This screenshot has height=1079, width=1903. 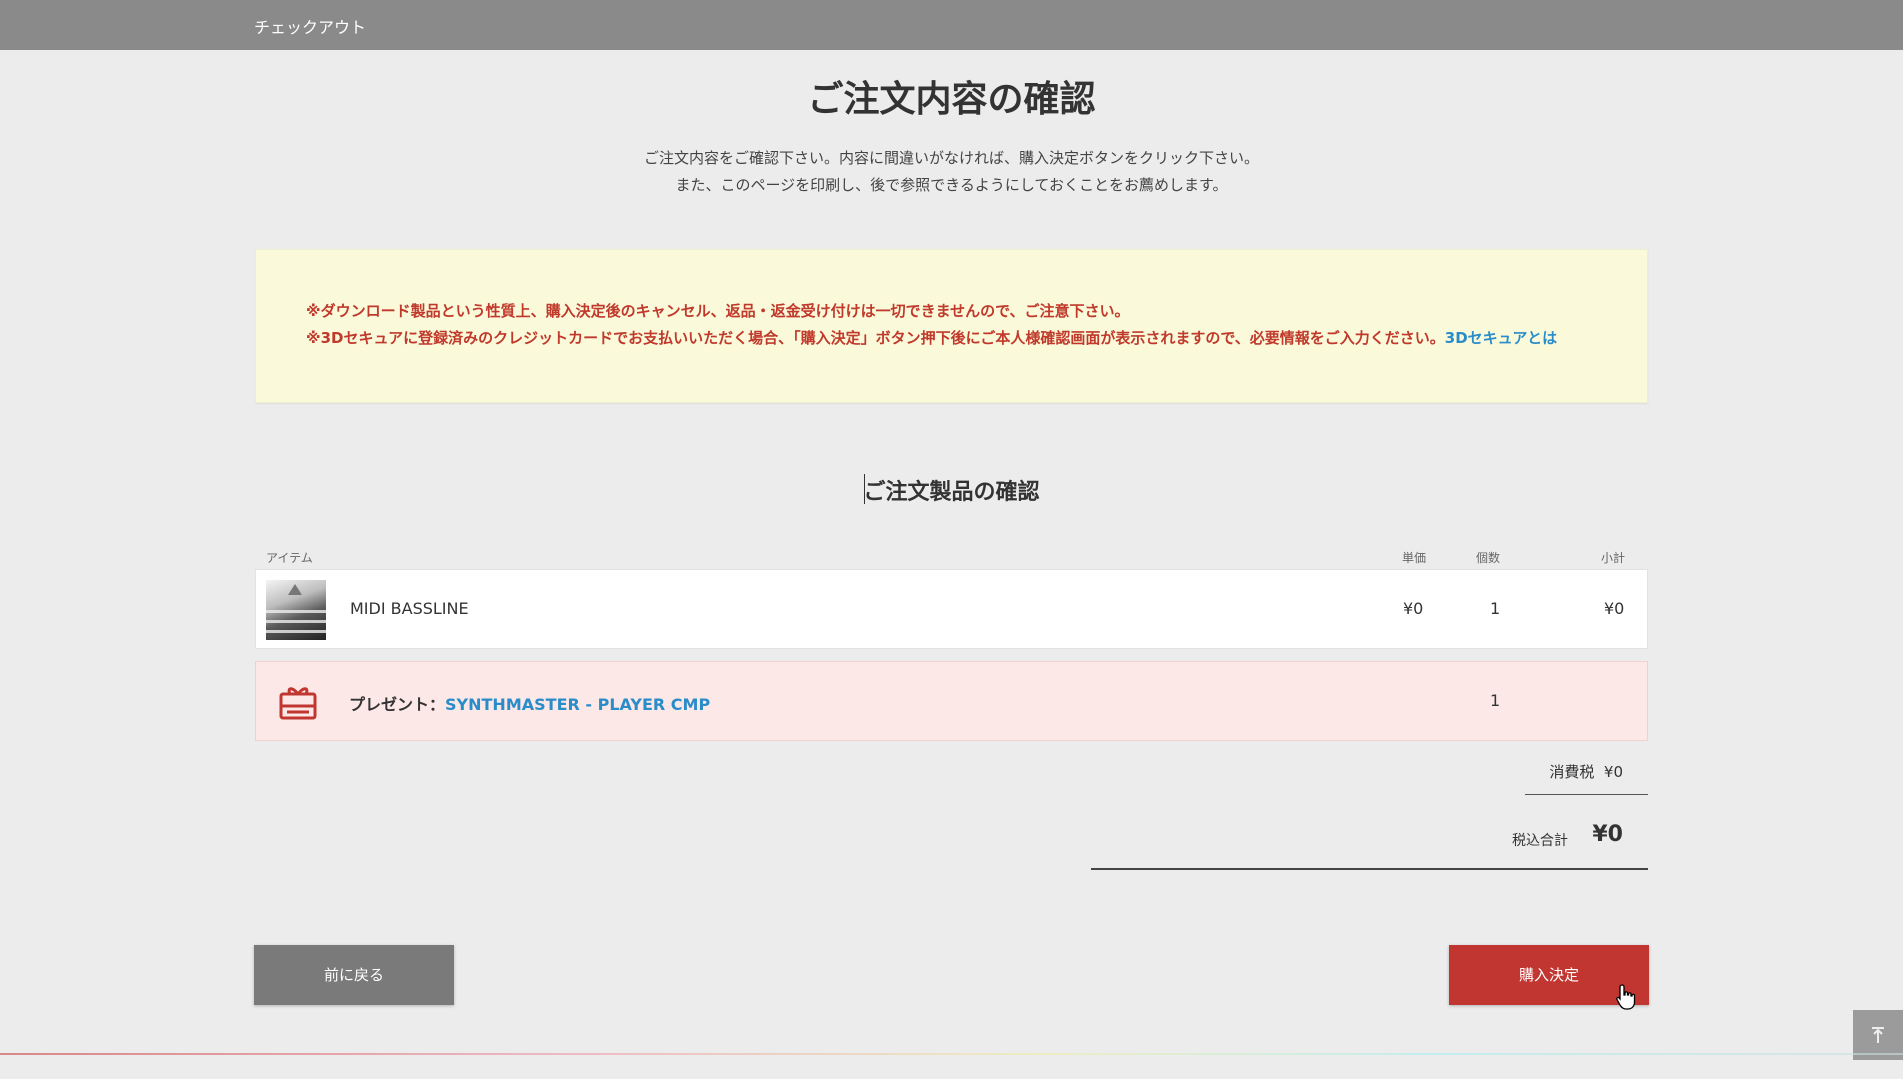 What do you see at coordinates (310, 27) in the screenshot?
I see `header-title: チェックアウト` at bounding box center [310, 27].